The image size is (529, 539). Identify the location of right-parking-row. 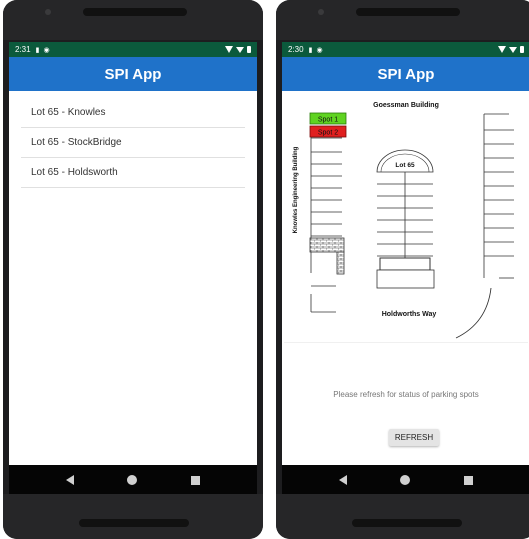
(498, 196).